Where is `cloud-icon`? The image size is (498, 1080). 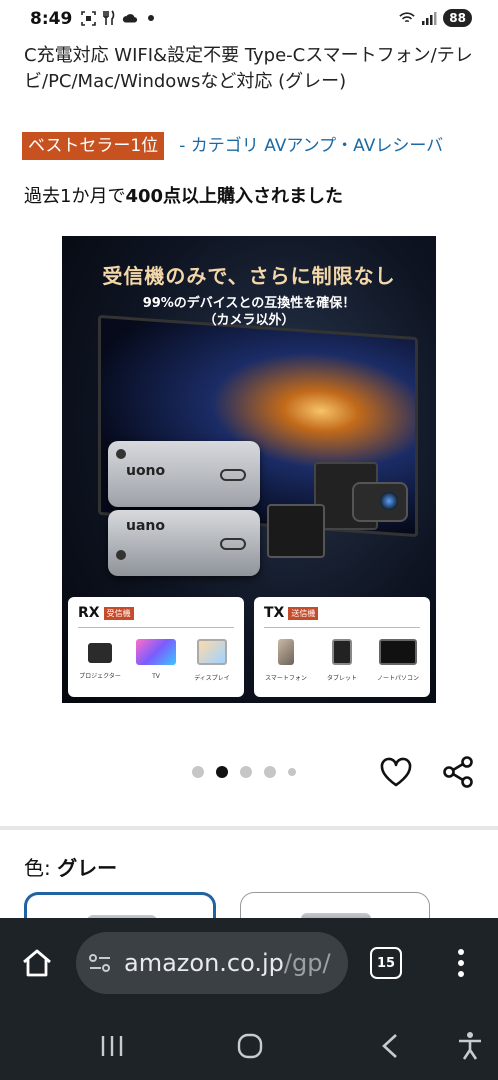
cloud-icon is located at coordinates (130, 18).